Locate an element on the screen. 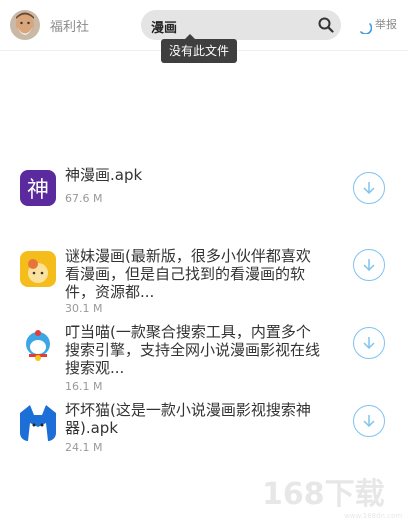 The image size is (408, 522). shen-manhua-app-icon: 神 is located at coordinates (38, 188).